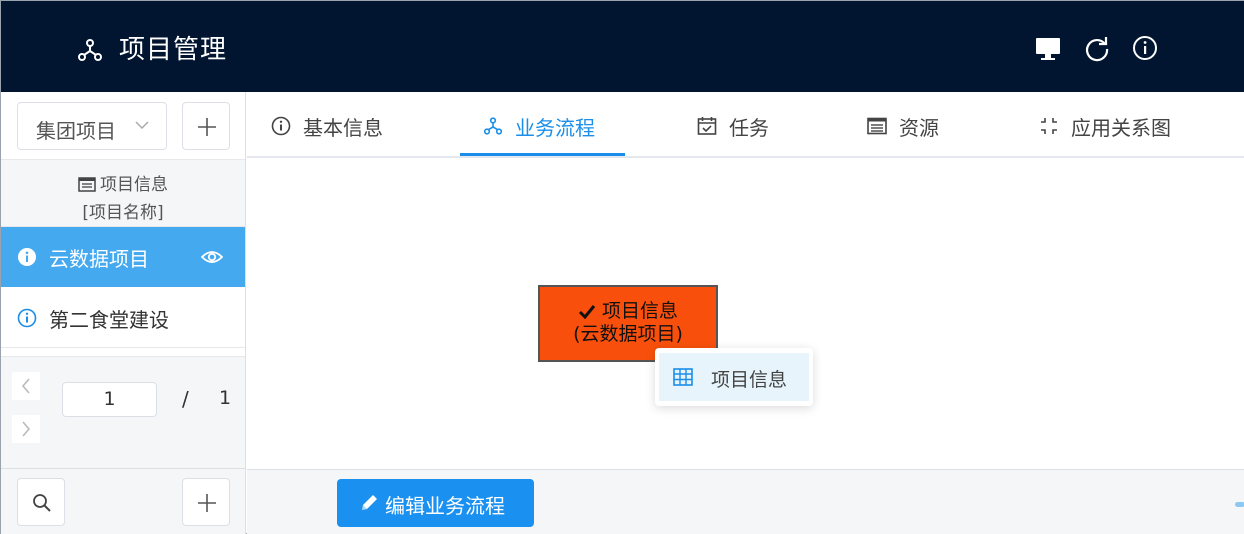 This screenshot has height=534, width=1244. What do you see at coordinates (555, 128) in the screenshot?
I see `tab-label: 业务流程` at bounding box center [555, 128].